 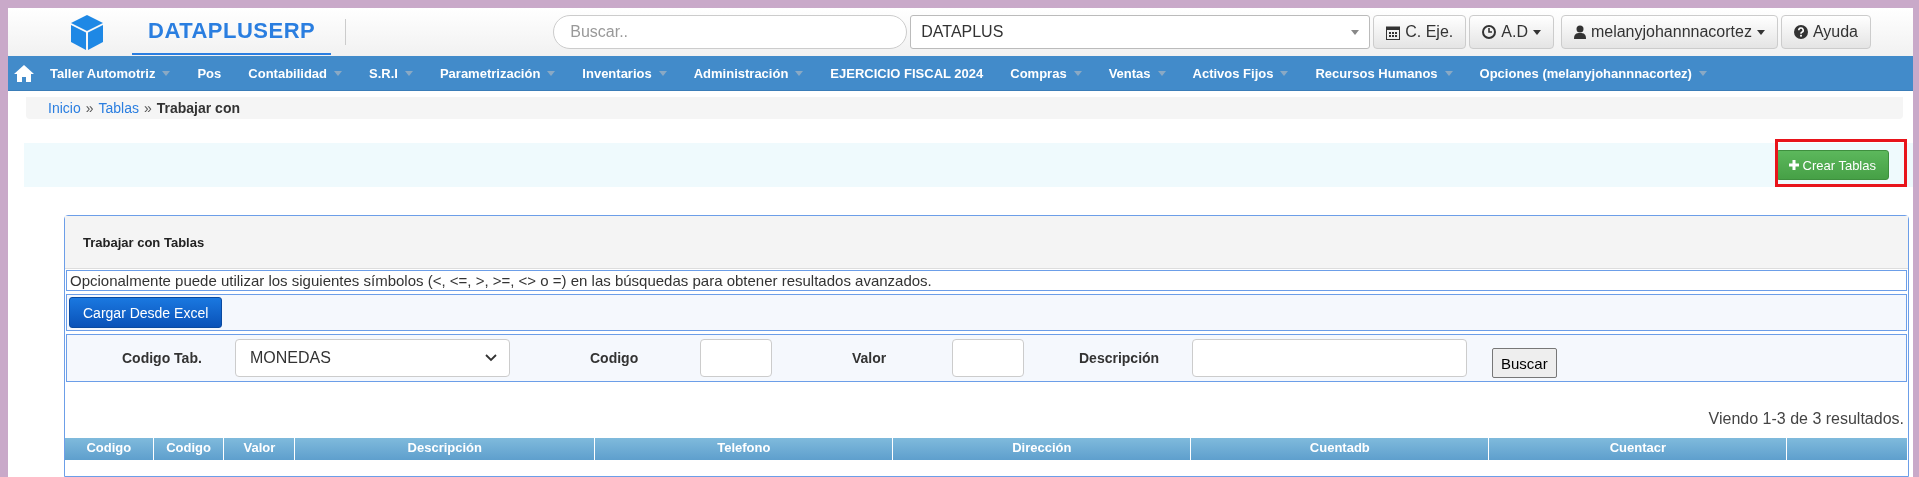 I want to click on menu-item: Pos, so click(x=207, y=73).